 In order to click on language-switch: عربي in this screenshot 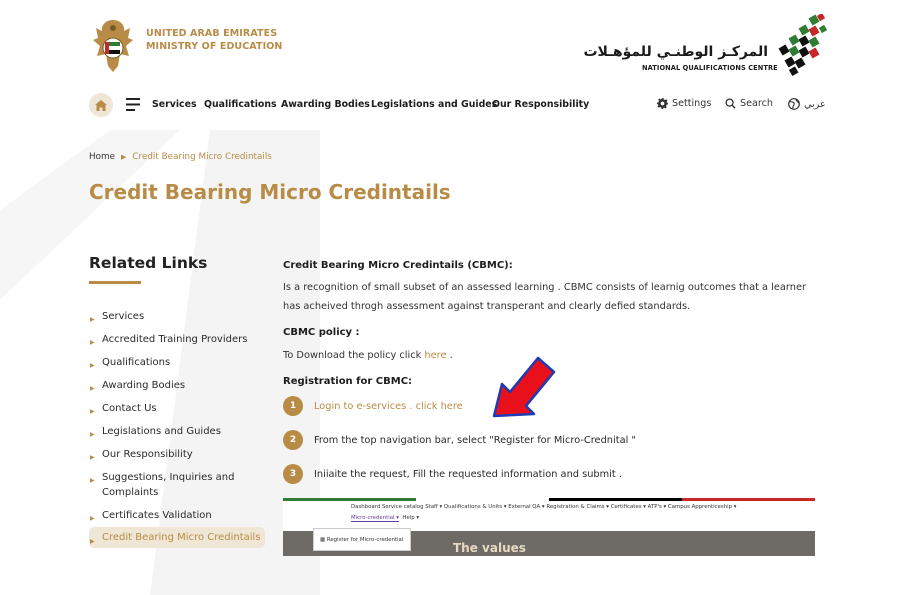, I will do `click(807, 104)`.